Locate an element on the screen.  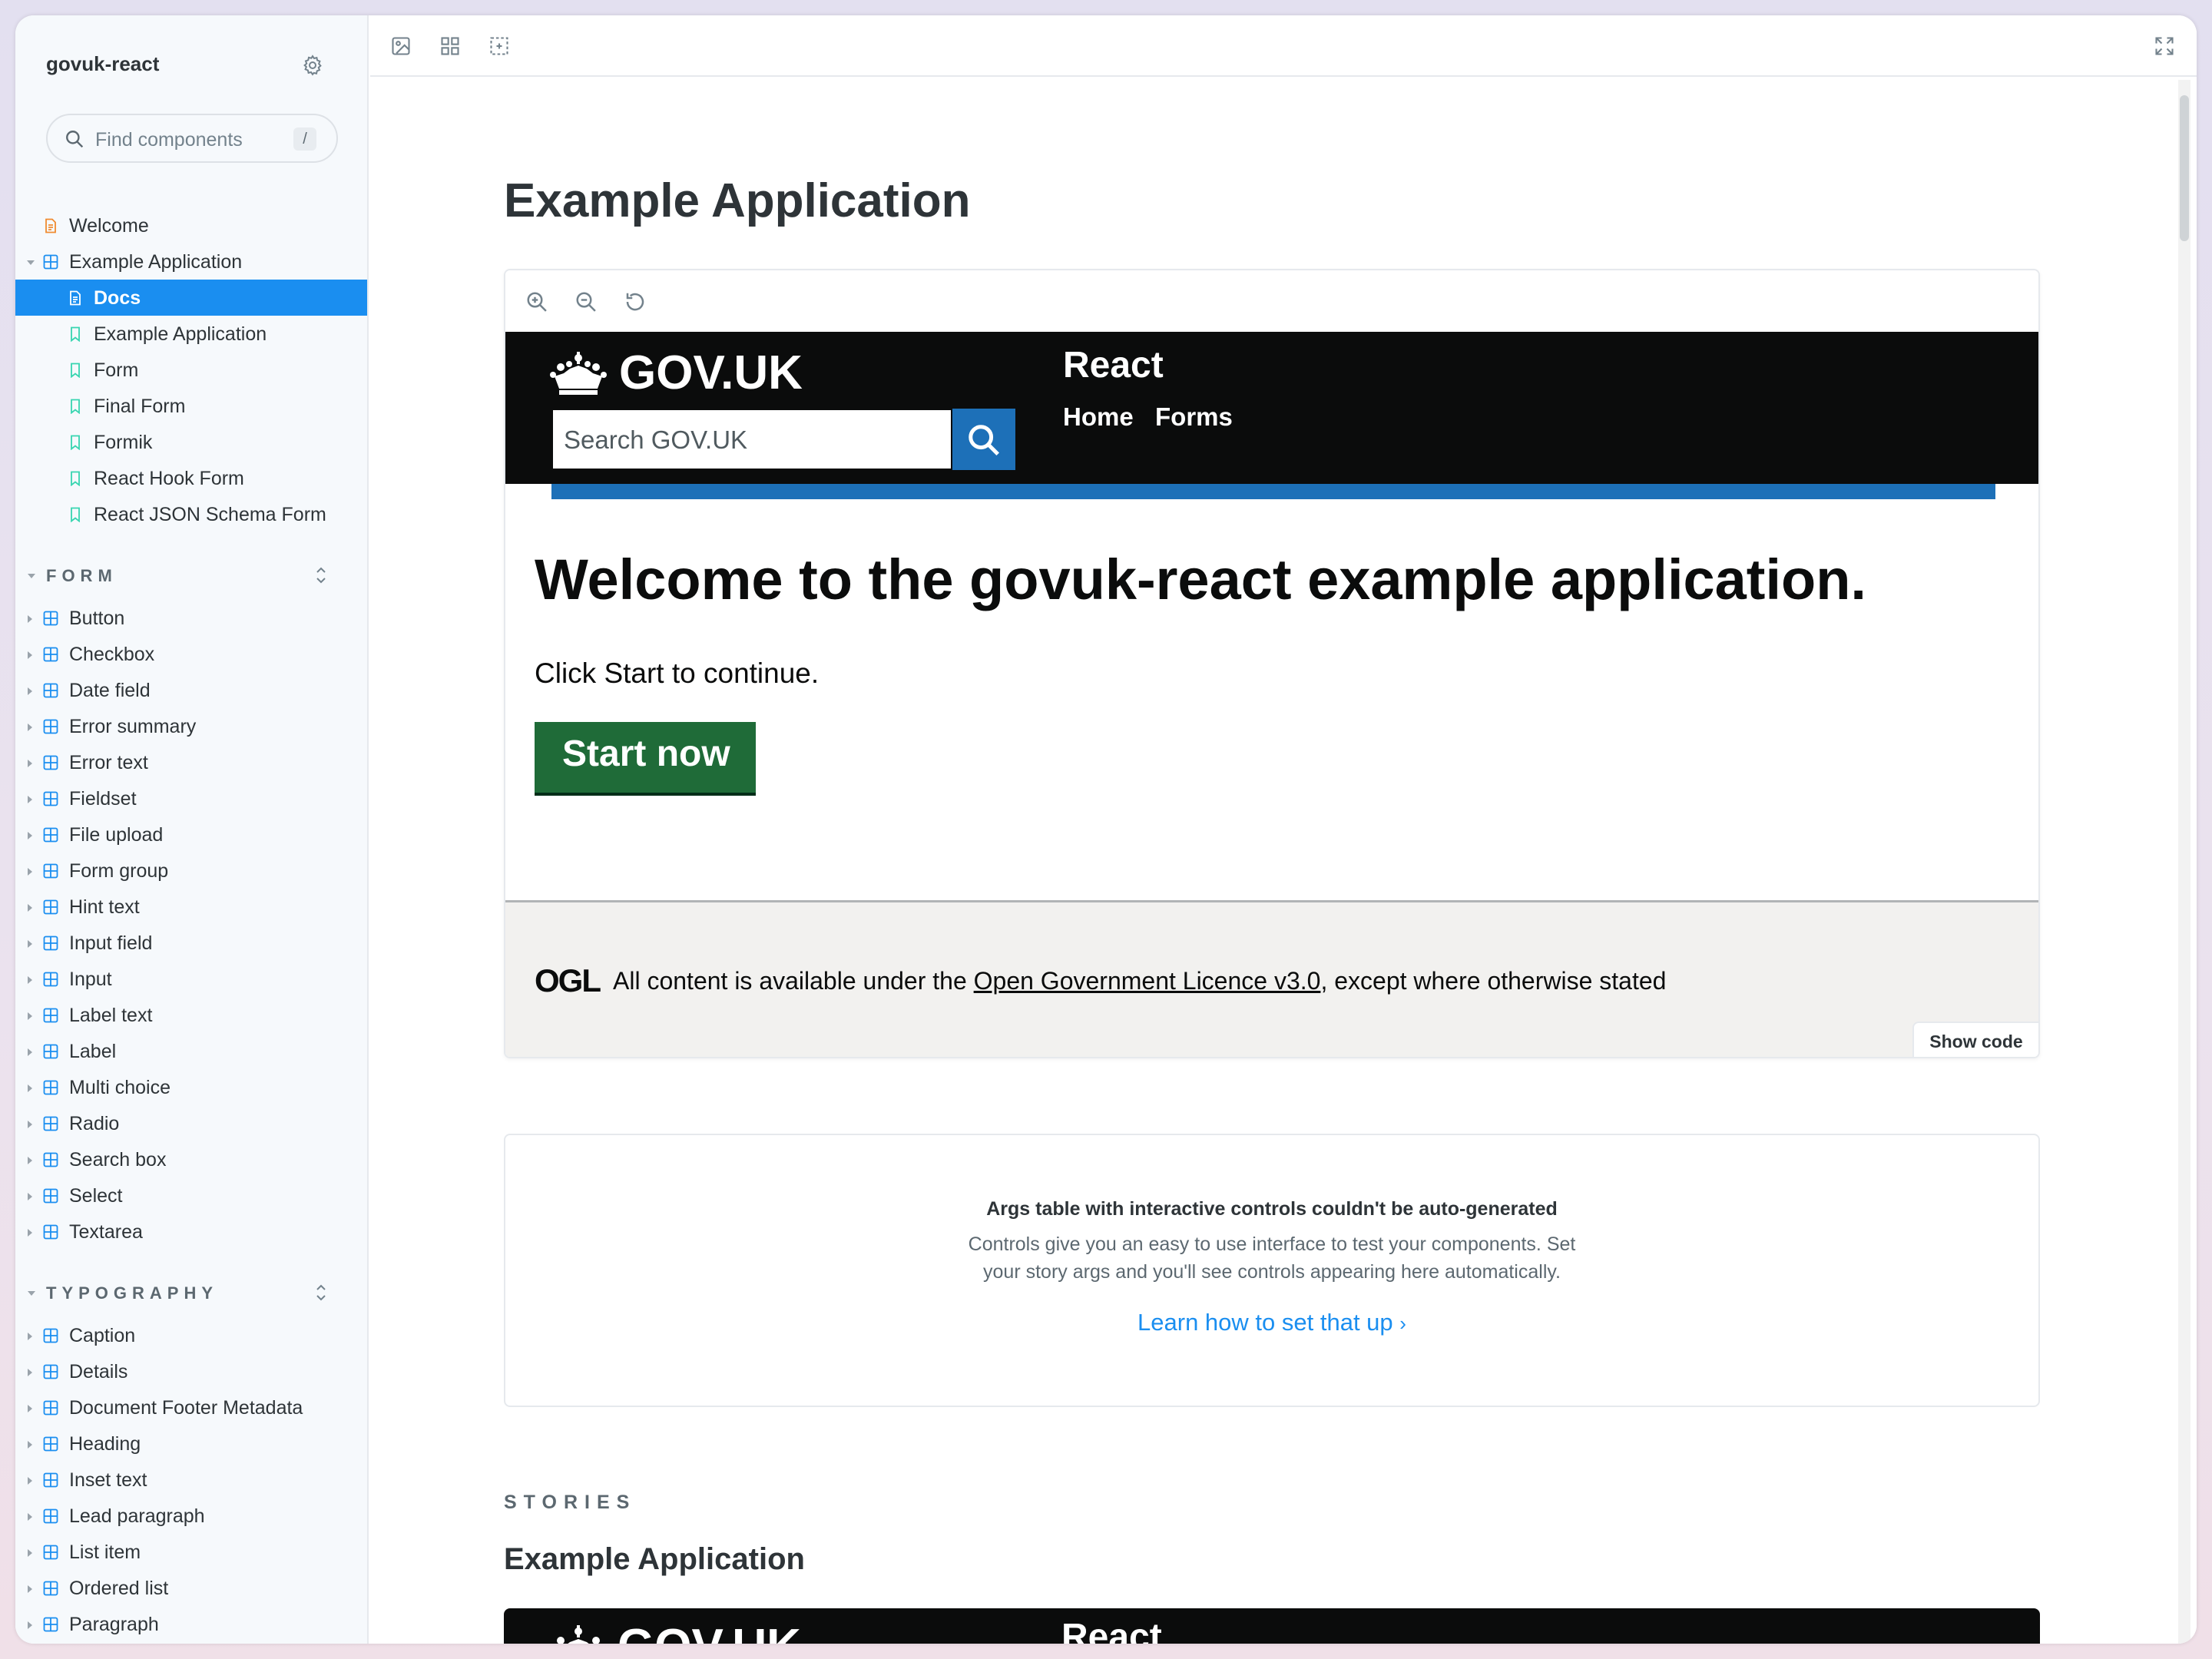
sidebar-item: Details is located at coordinates (191, 1371).